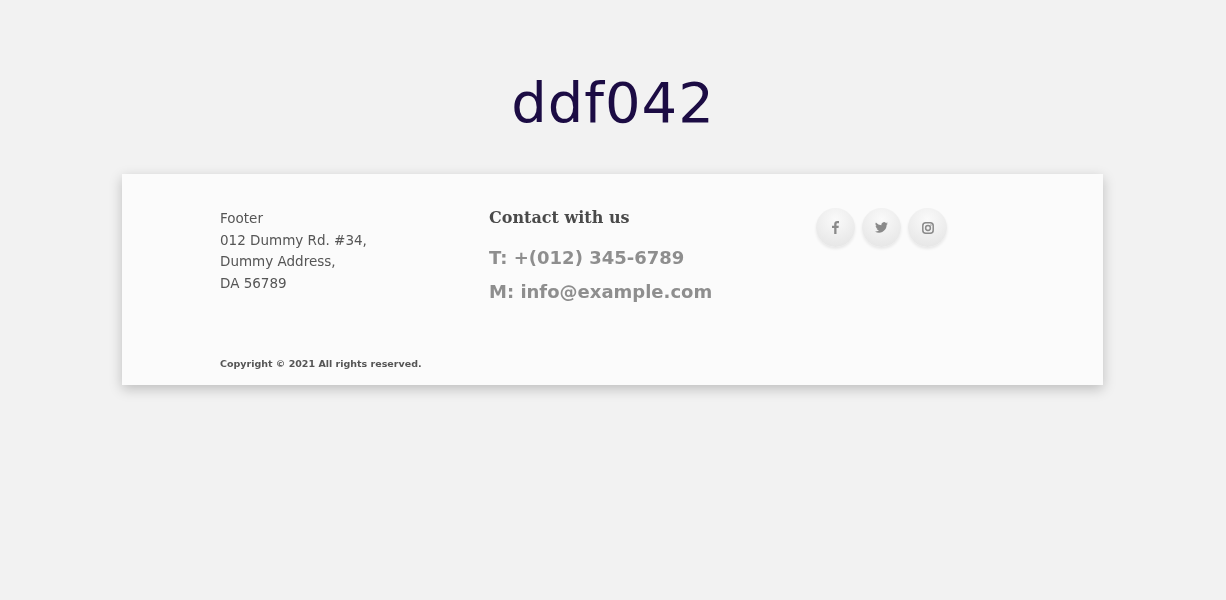  I want to click on contact-heading: Contact with us, so click(559, 217).